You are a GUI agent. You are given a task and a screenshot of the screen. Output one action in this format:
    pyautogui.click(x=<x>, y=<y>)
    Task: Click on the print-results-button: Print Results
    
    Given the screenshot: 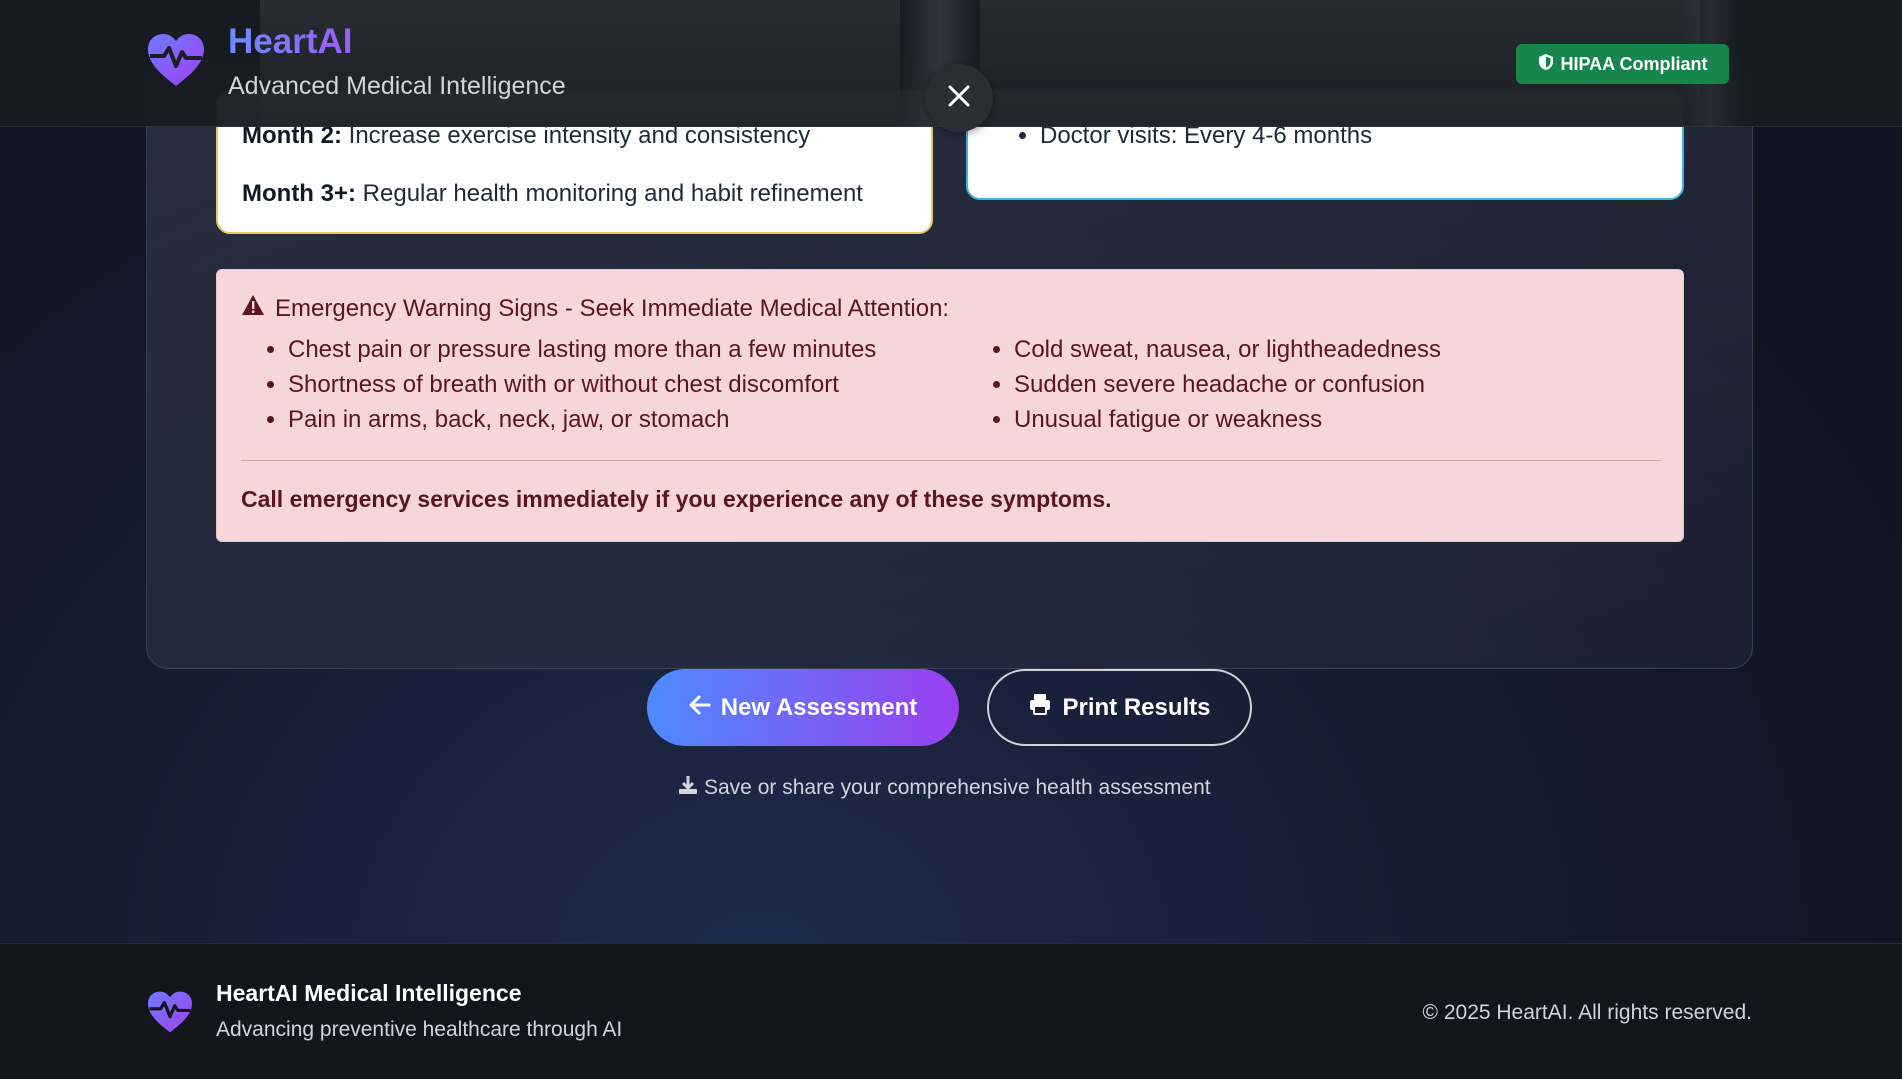 What is the action you would take?
    pyautogui.click(x=1119, y=707)
    